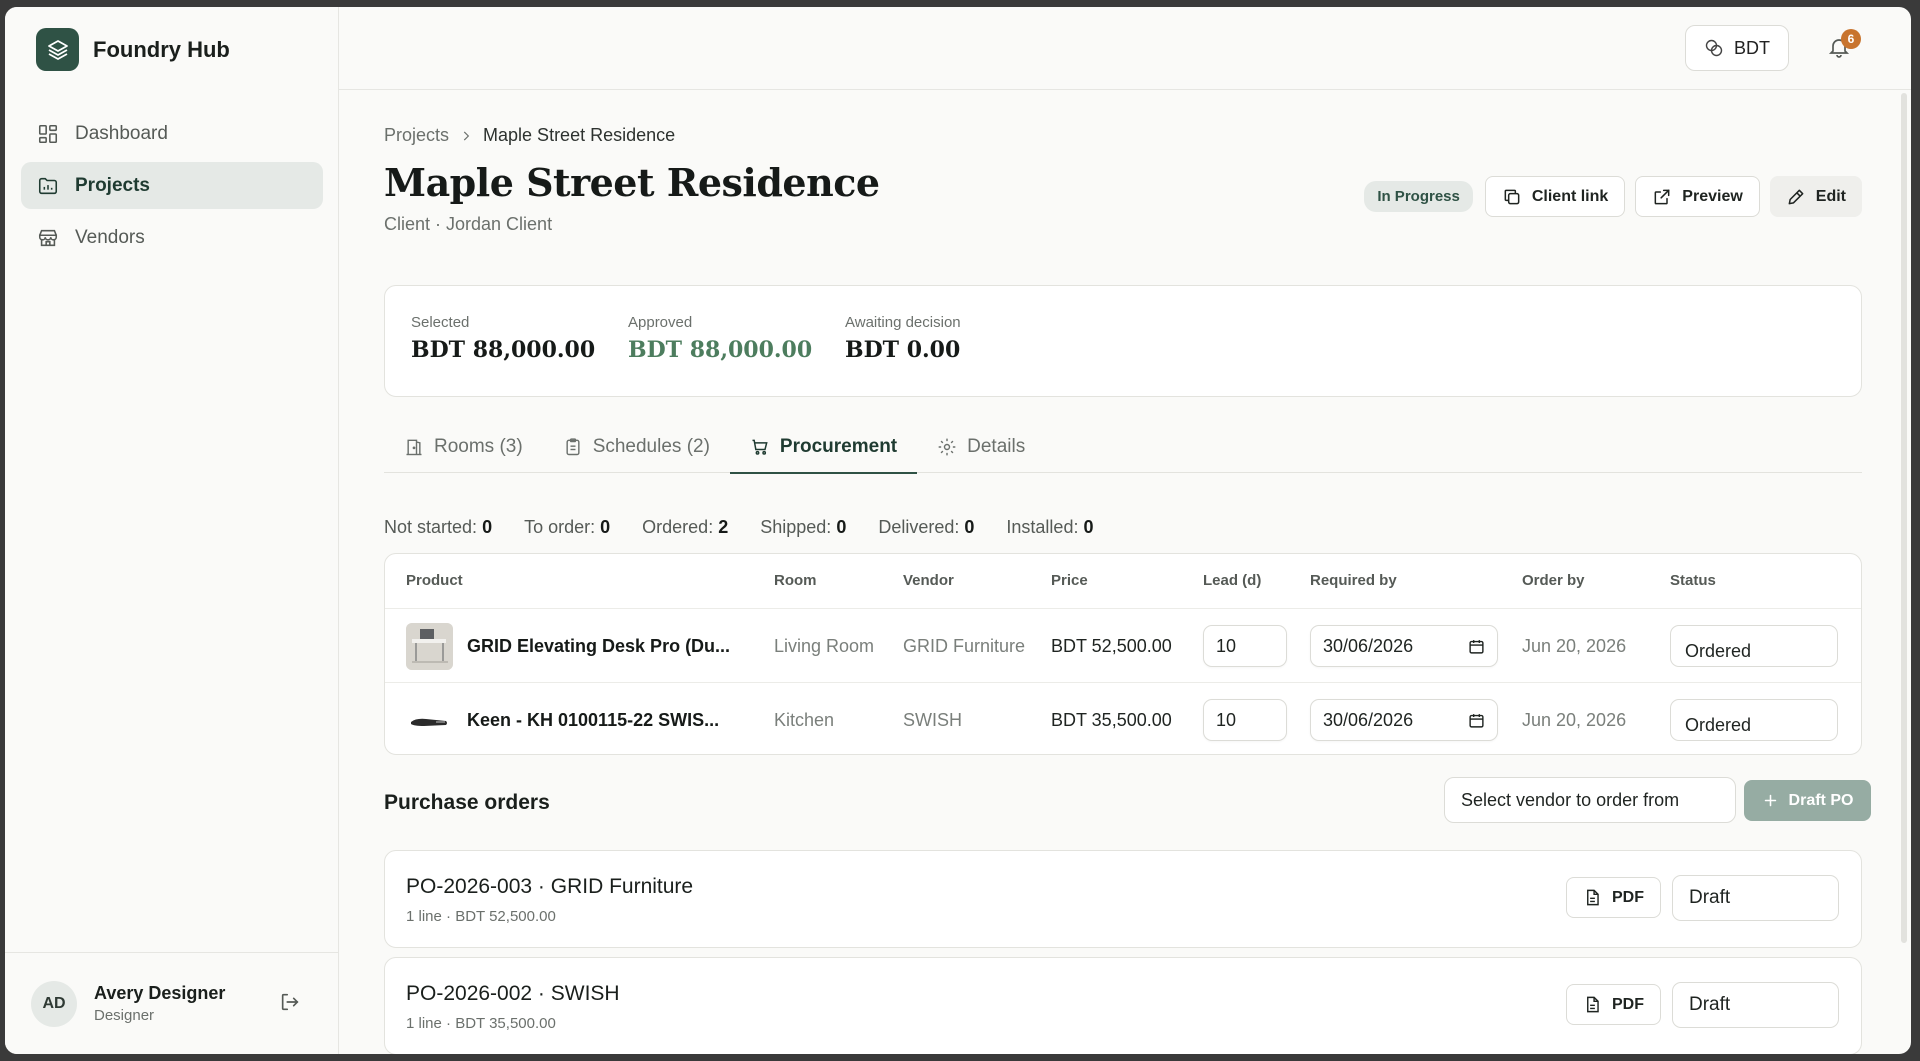 The image size is (1920, 1061). I want to click on currency-button: BDT, so click(1737, 48).